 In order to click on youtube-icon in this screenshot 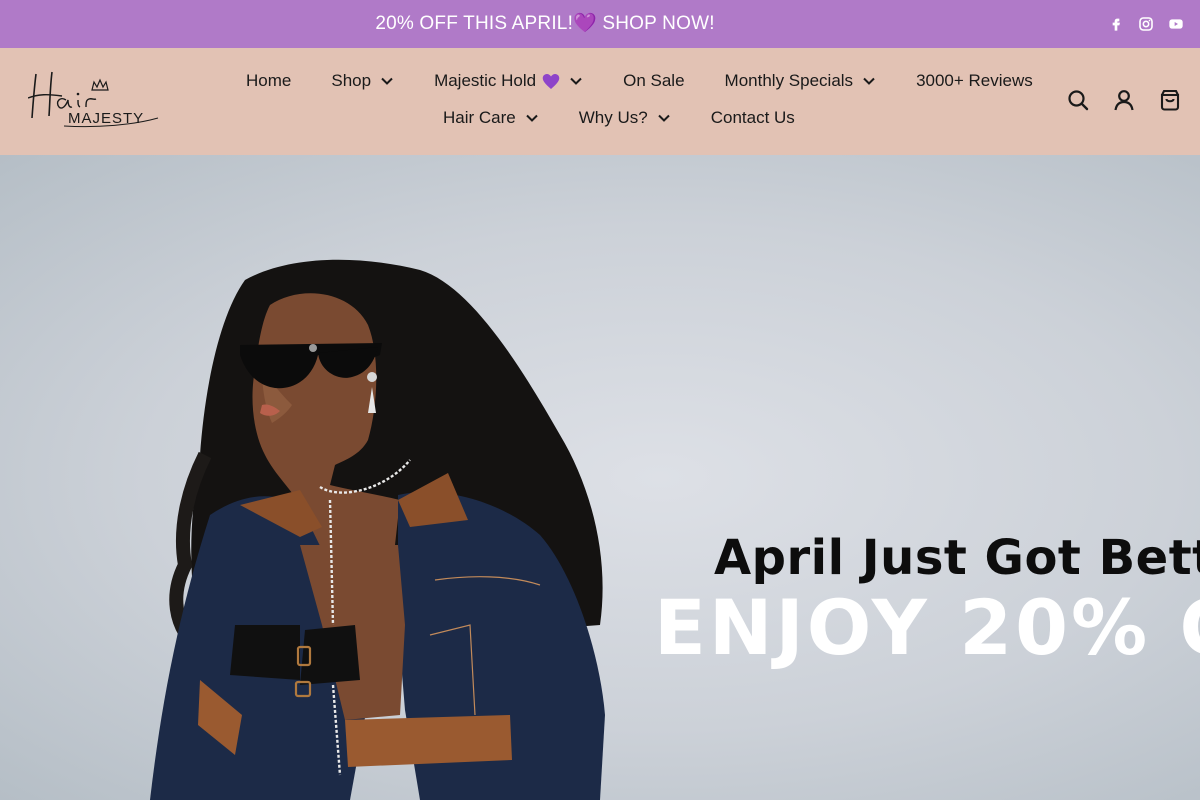, I will do `click(1176, 24)`.